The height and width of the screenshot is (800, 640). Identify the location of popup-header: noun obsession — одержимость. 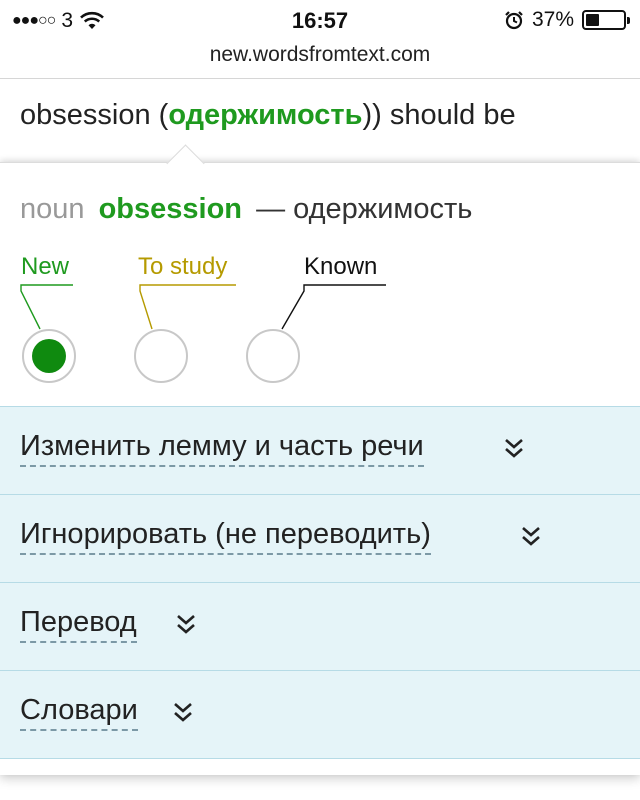
(246, 209).